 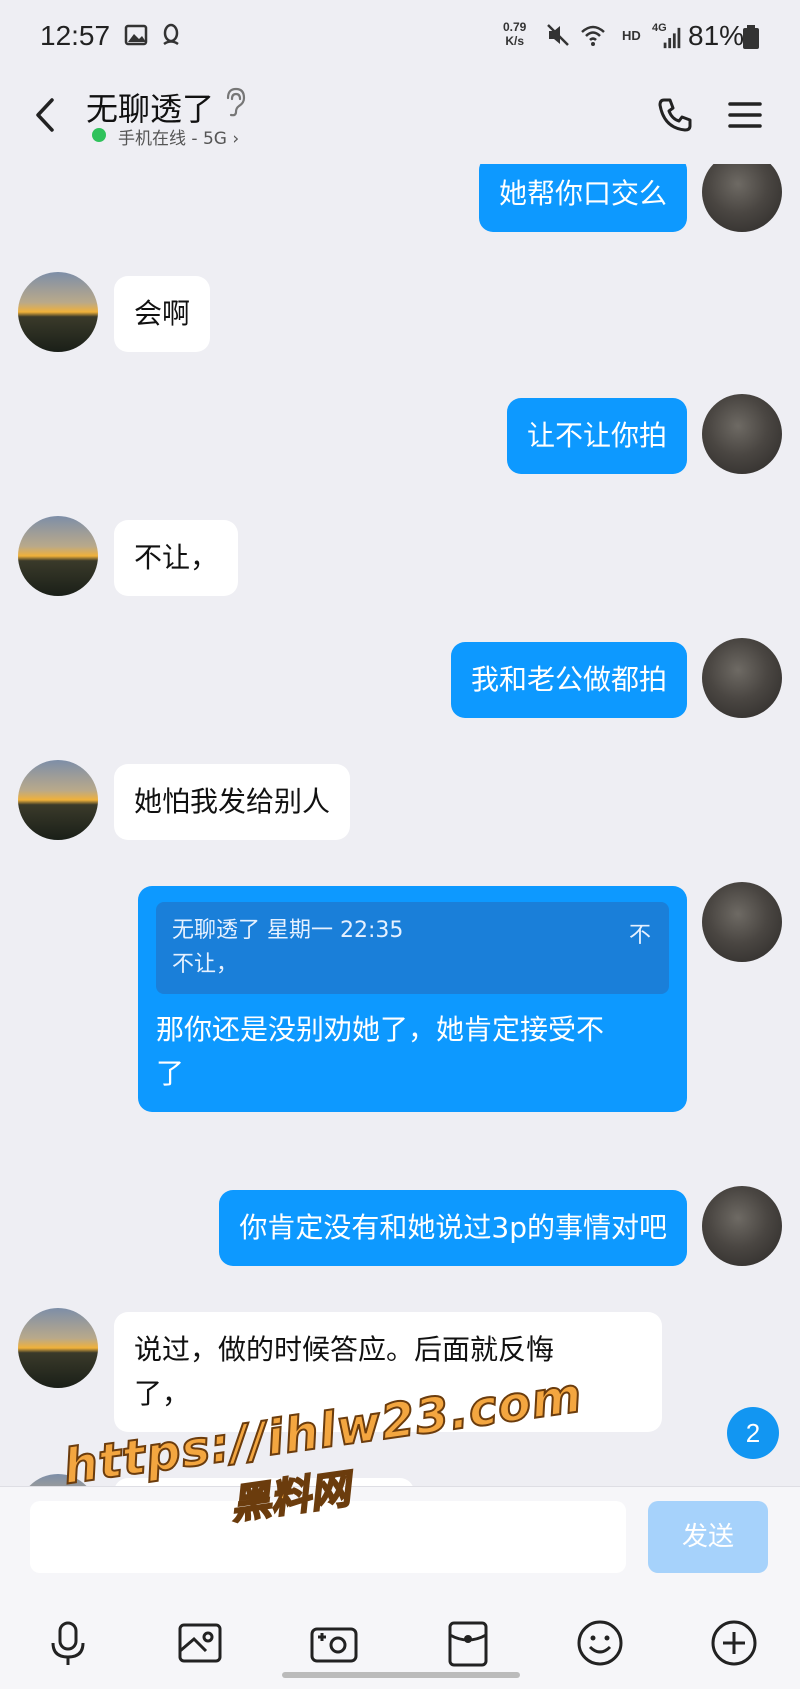 I want to click on image-icon, so click(x=200, y=1643).